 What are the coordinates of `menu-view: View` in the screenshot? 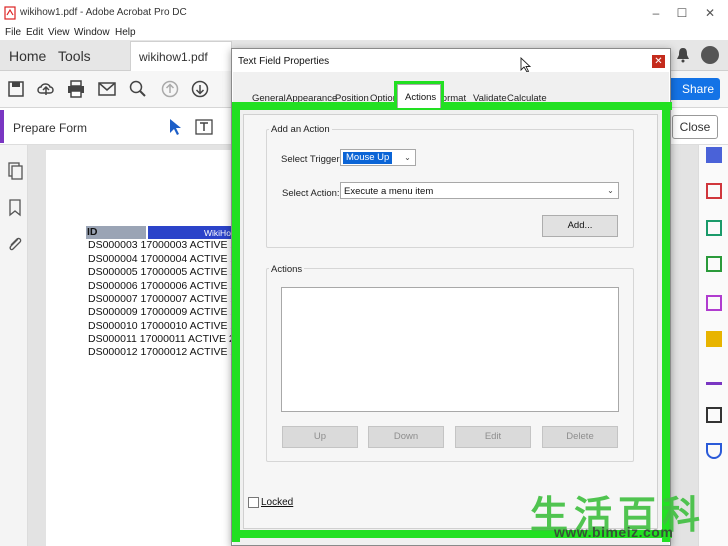 It's located at (59, 33).